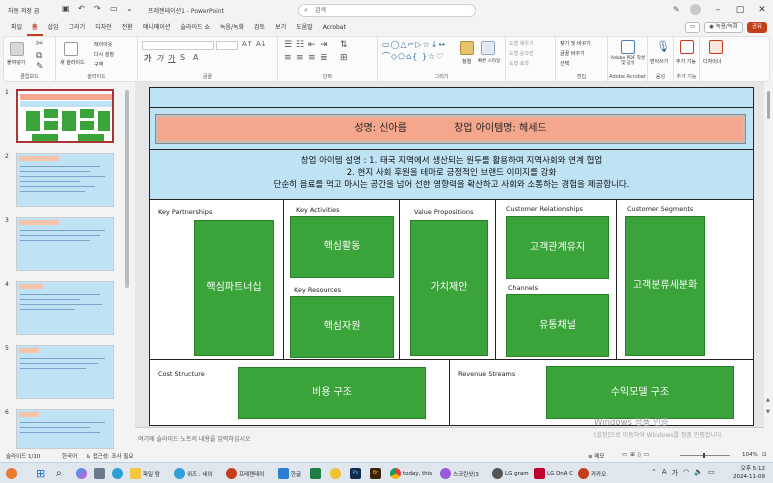  I want to click on battery-icon: ▭, so click(711, 473).